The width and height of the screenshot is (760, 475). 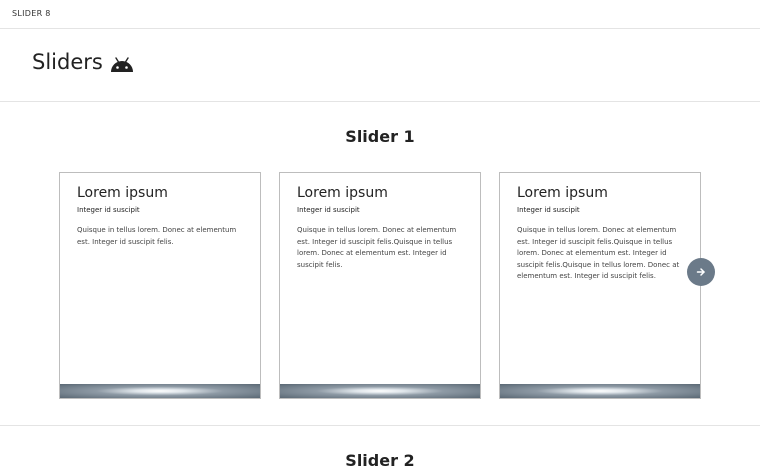 I want to click on section-divider, so click(x=380, y=425).